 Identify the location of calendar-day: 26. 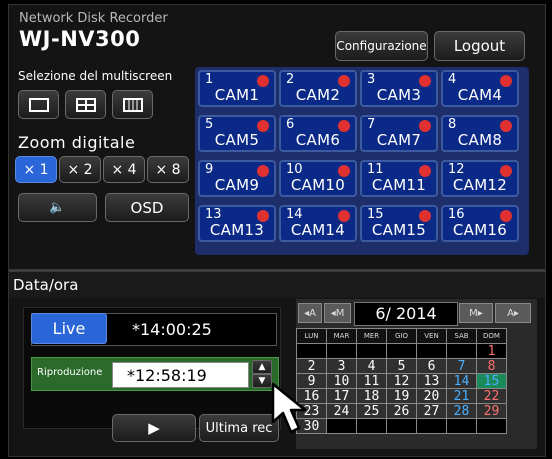
(401, 411).